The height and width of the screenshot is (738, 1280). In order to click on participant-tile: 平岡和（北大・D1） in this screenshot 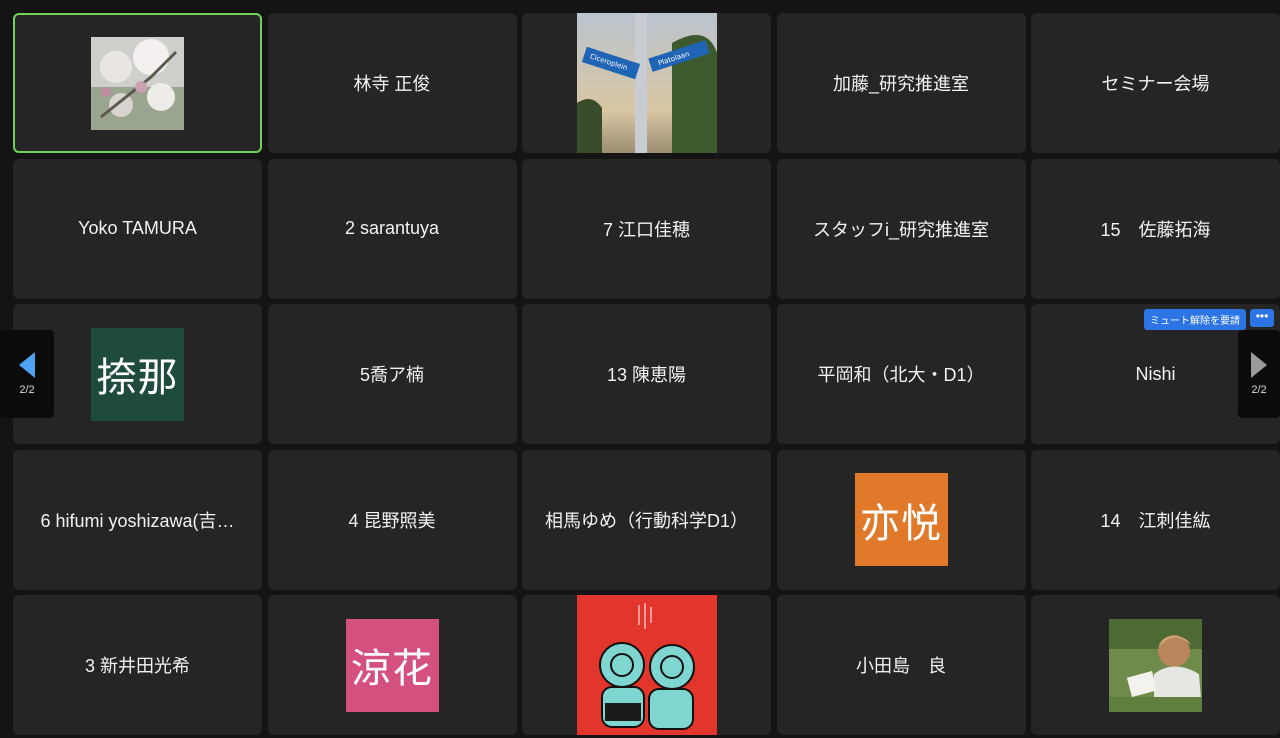, I will do `click(901, 374)`.